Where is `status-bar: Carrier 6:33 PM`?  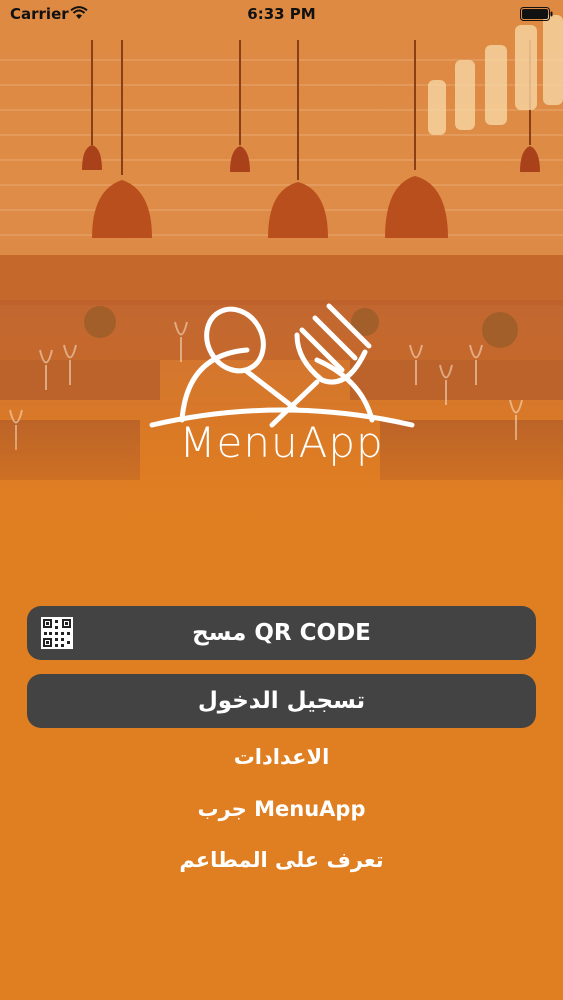
status-bar: Carrier 6:33 PM is located at coordinates (281, 15).